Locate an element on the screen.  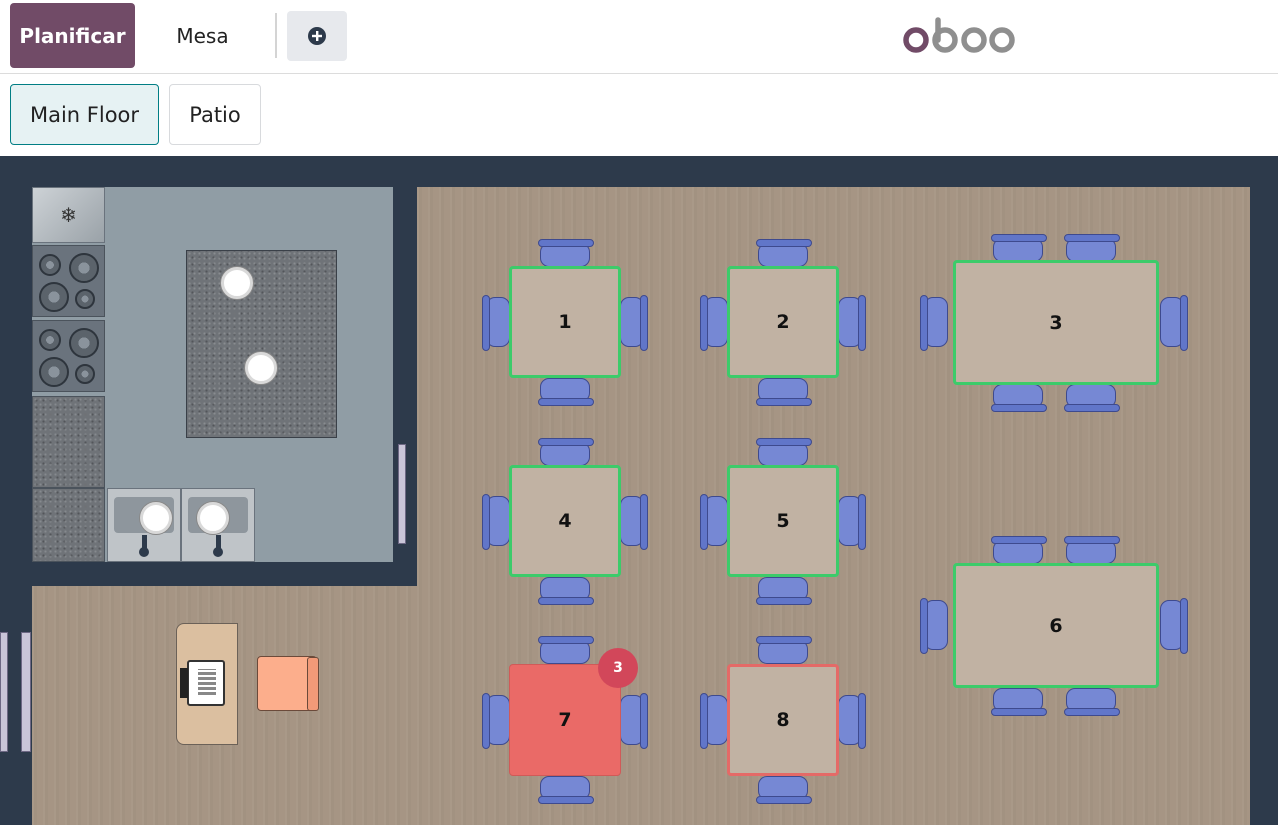
table-4: 4 is located at coordinates (565, 521).